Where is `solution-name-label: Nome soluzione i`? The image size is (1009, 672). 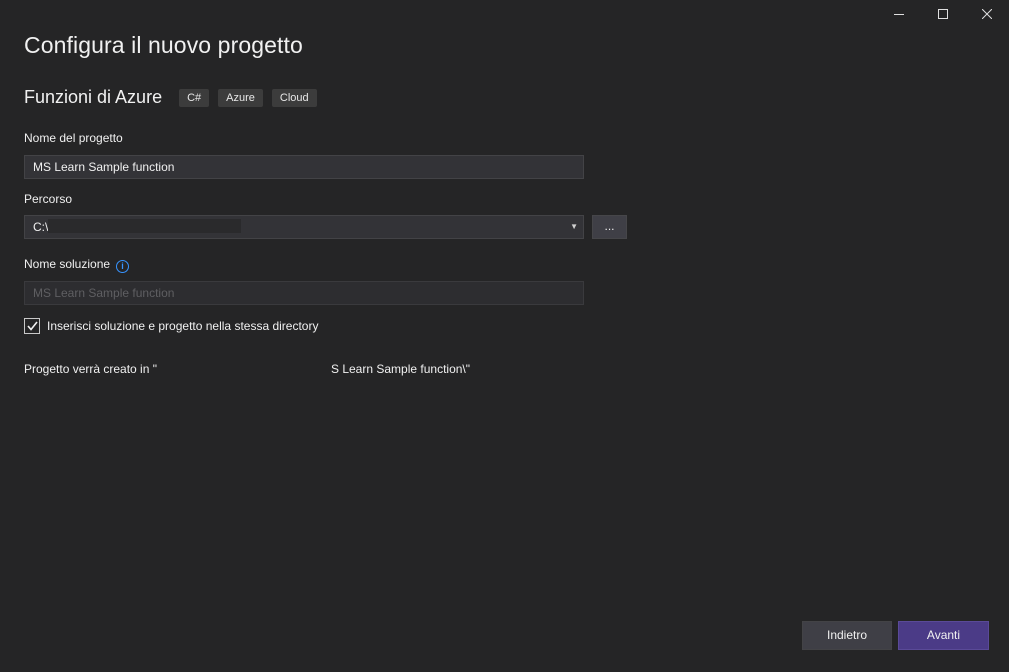 solution-name-label: Nome soluzione i is located at coordinates (77, 265).